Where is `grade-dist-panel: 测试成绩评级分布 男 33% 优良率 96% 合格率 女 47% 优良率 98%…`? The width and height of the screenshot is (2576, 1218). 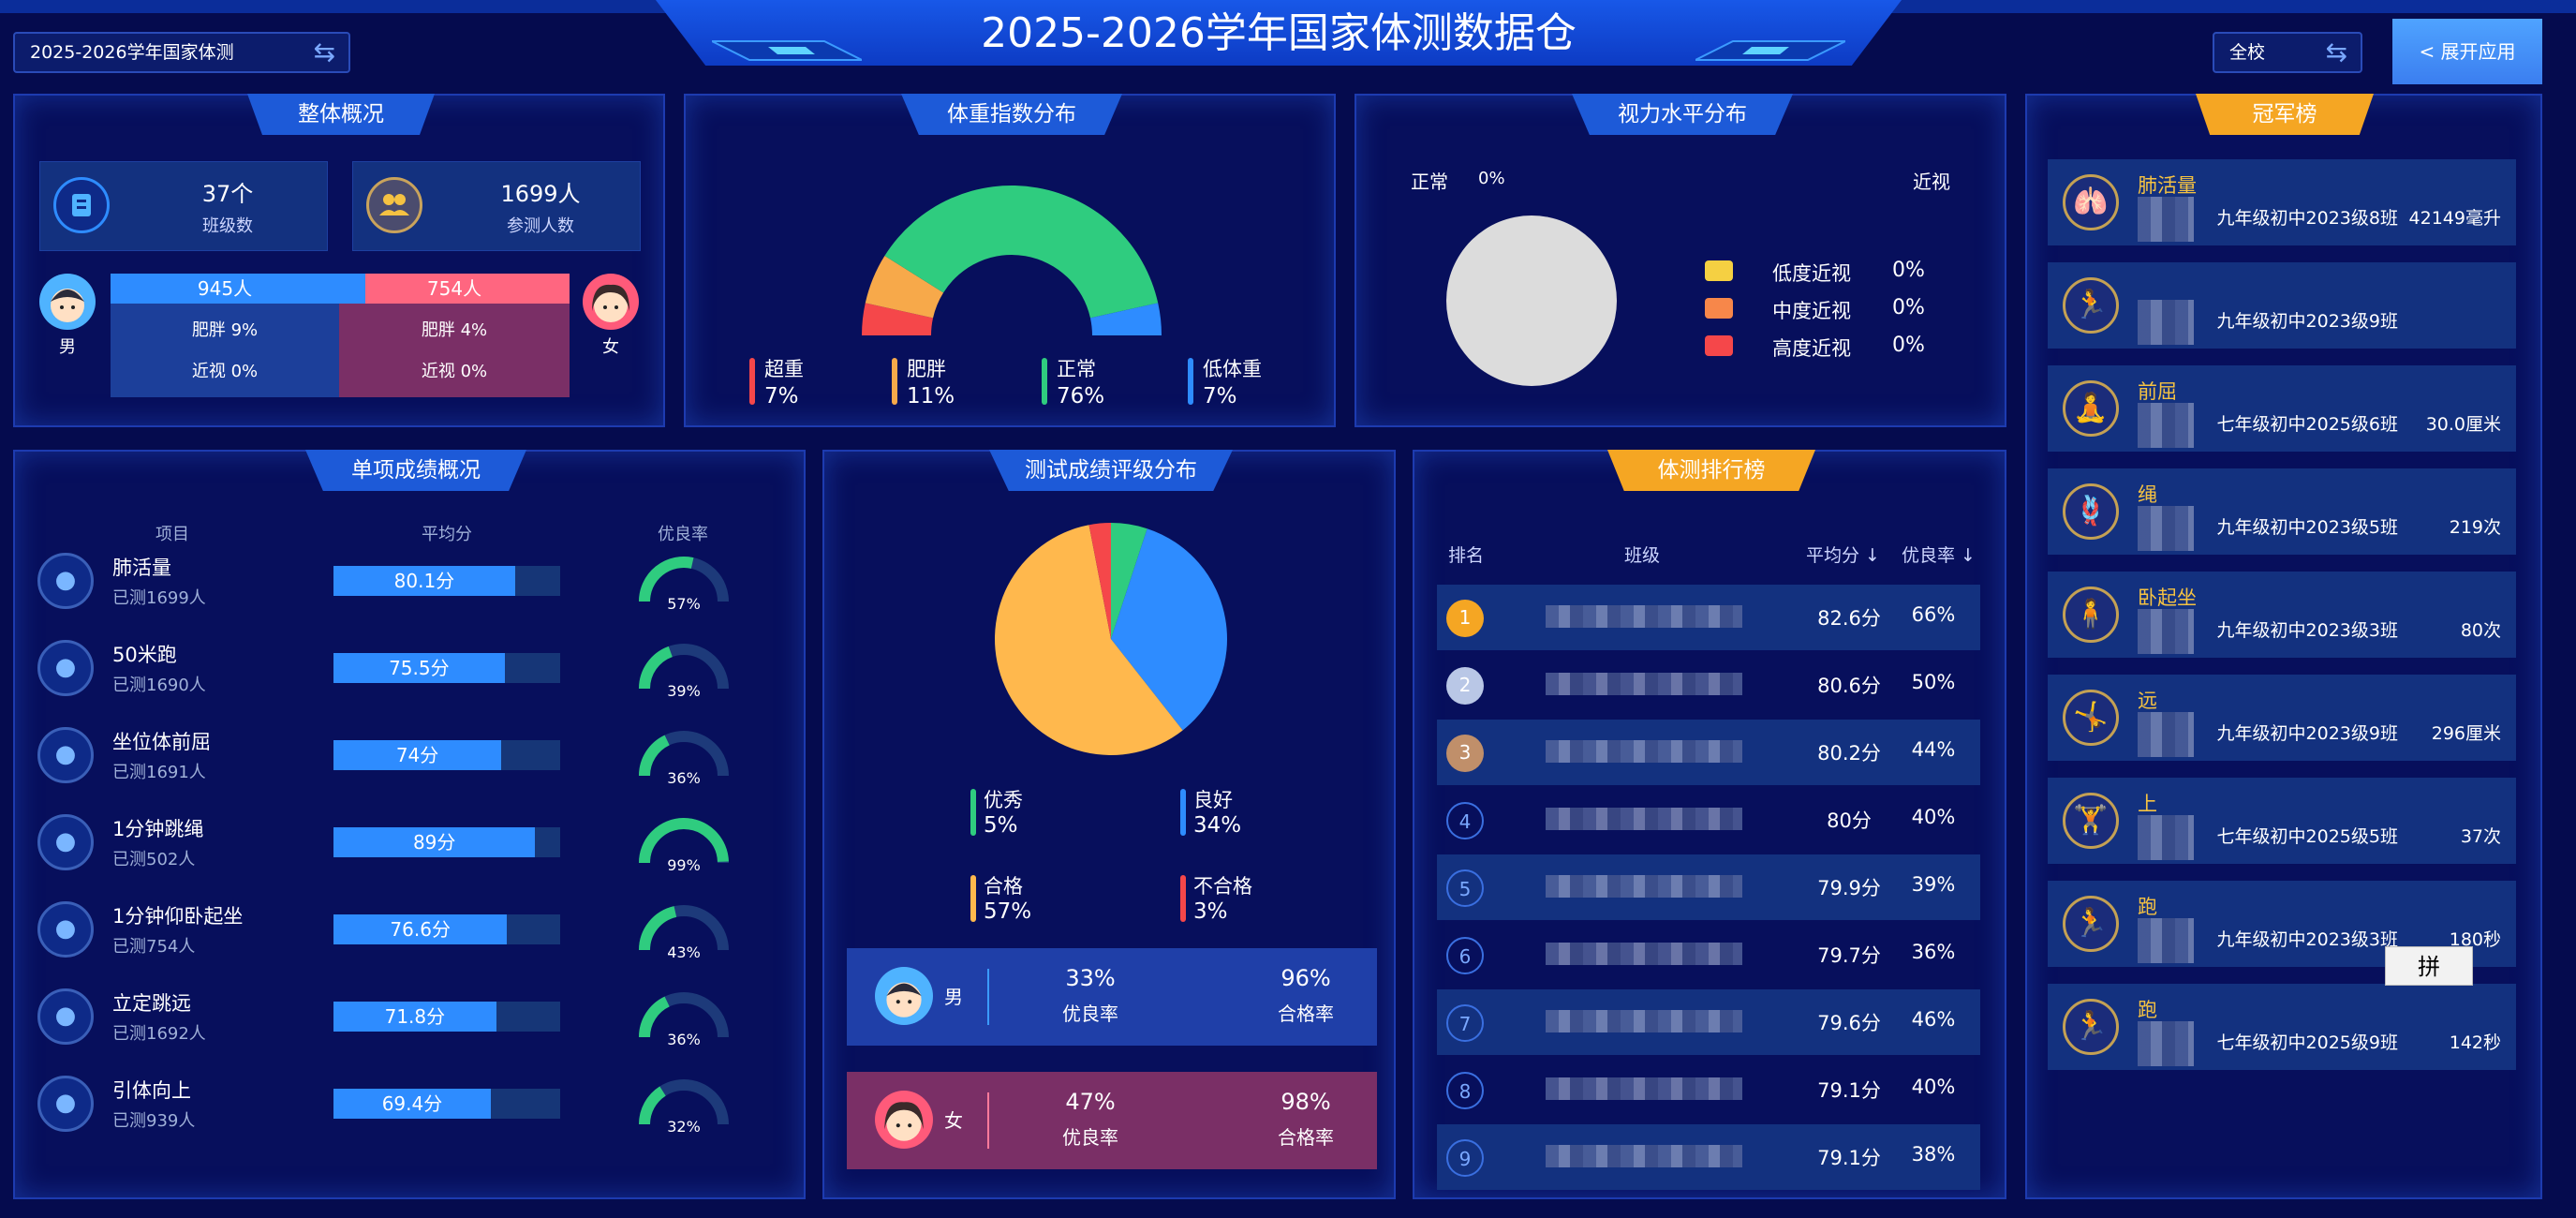
grade-dist-panel: 测试成绩评级分布 男 33% 优良率 96% 合格率 女 47% 优良率 98%… is located at coordinates (1109, 825).